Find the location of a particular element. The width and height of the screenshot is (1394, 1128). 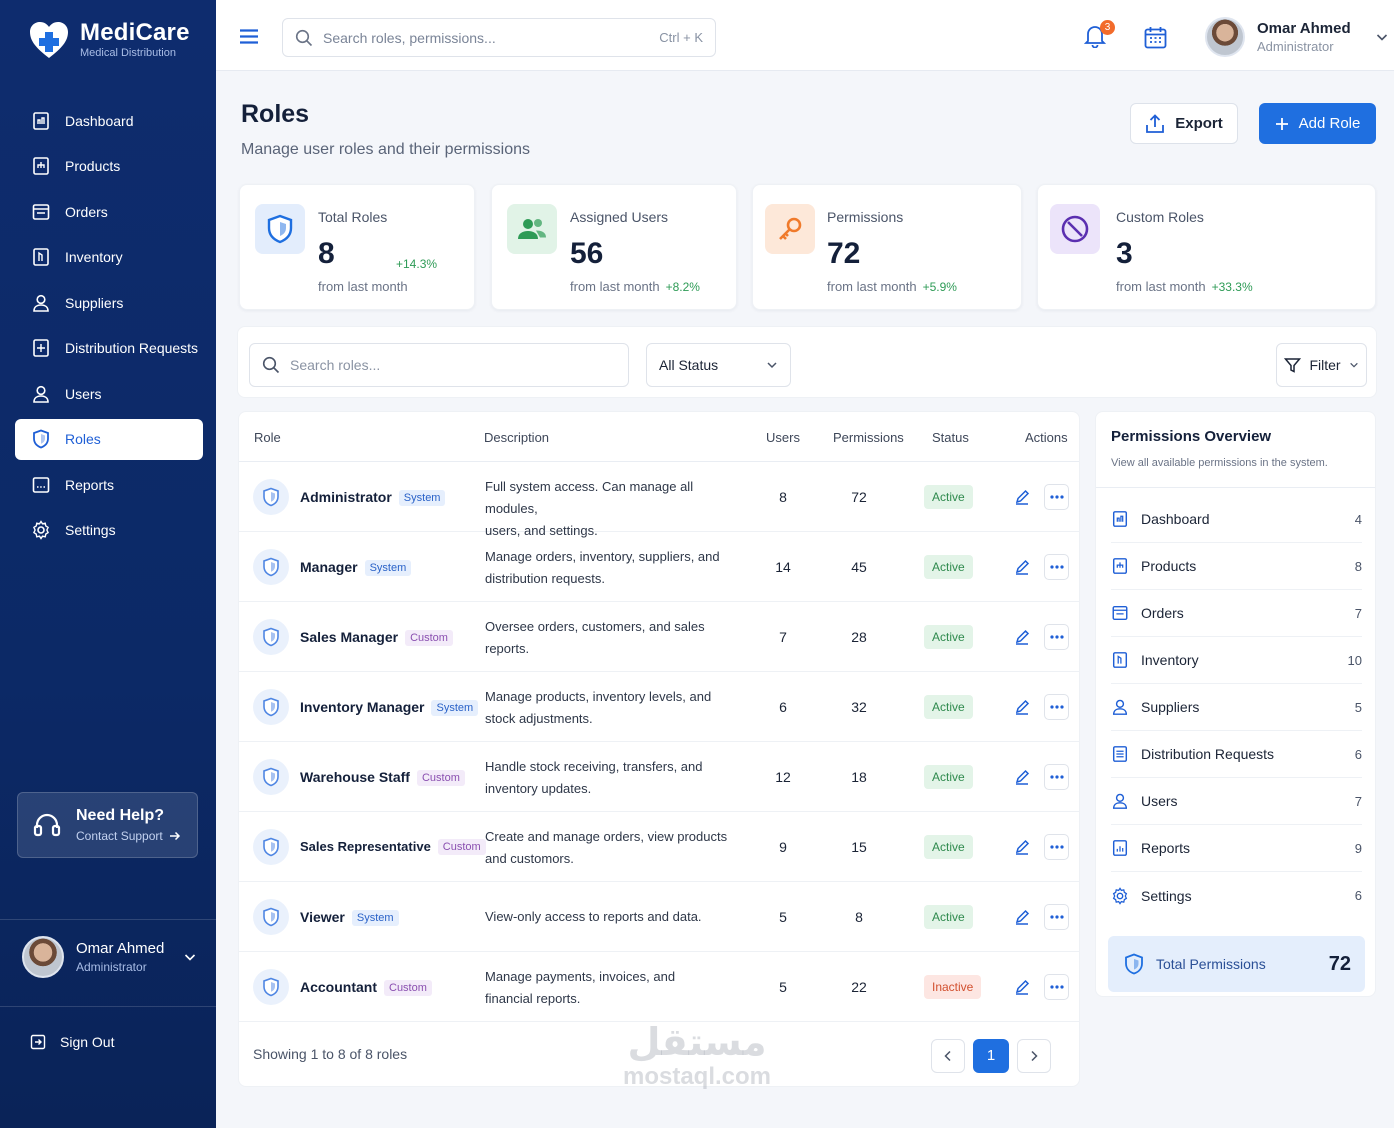

sidebar-item-label: Settings is located at coordinates (90, 530).